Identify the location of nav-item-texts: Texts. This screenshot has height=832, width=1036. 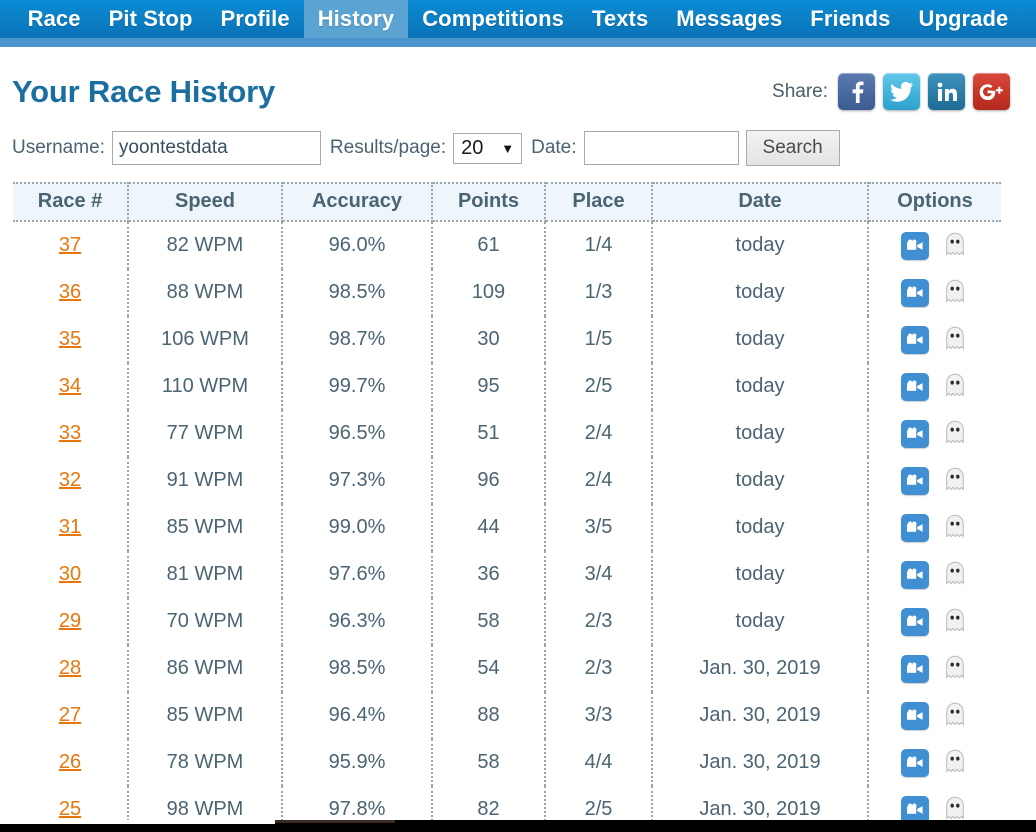
(620, 19).